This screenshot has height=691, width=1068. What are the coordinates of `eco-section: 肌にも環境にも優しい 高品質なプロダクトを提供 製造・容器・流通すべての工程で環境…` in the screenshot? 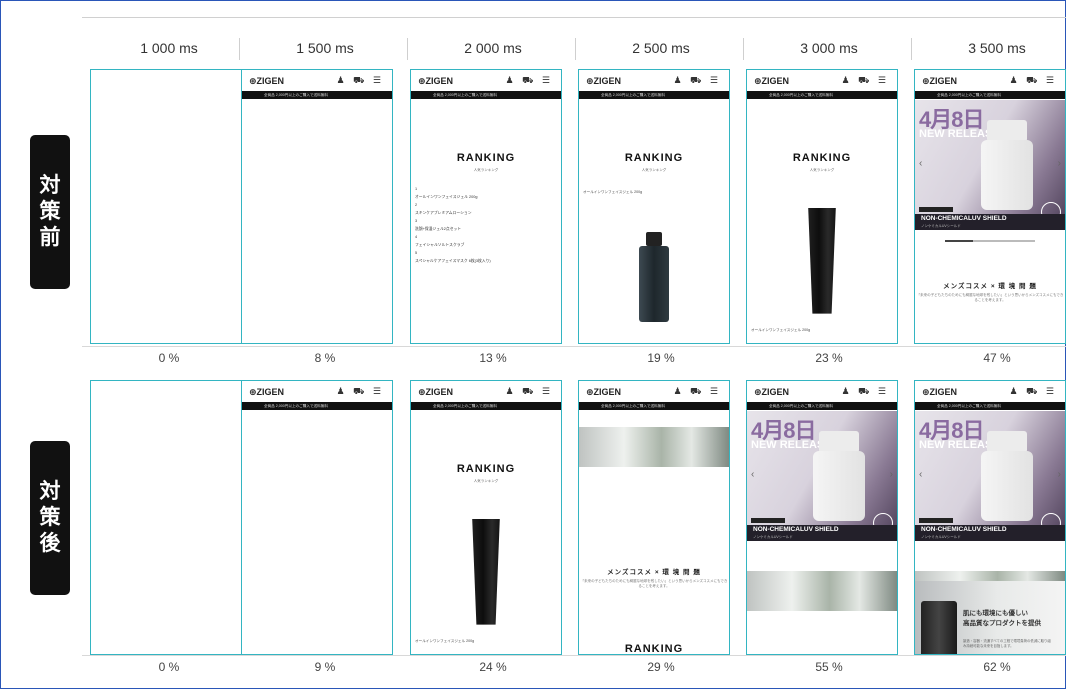 It's located at (990, 617).